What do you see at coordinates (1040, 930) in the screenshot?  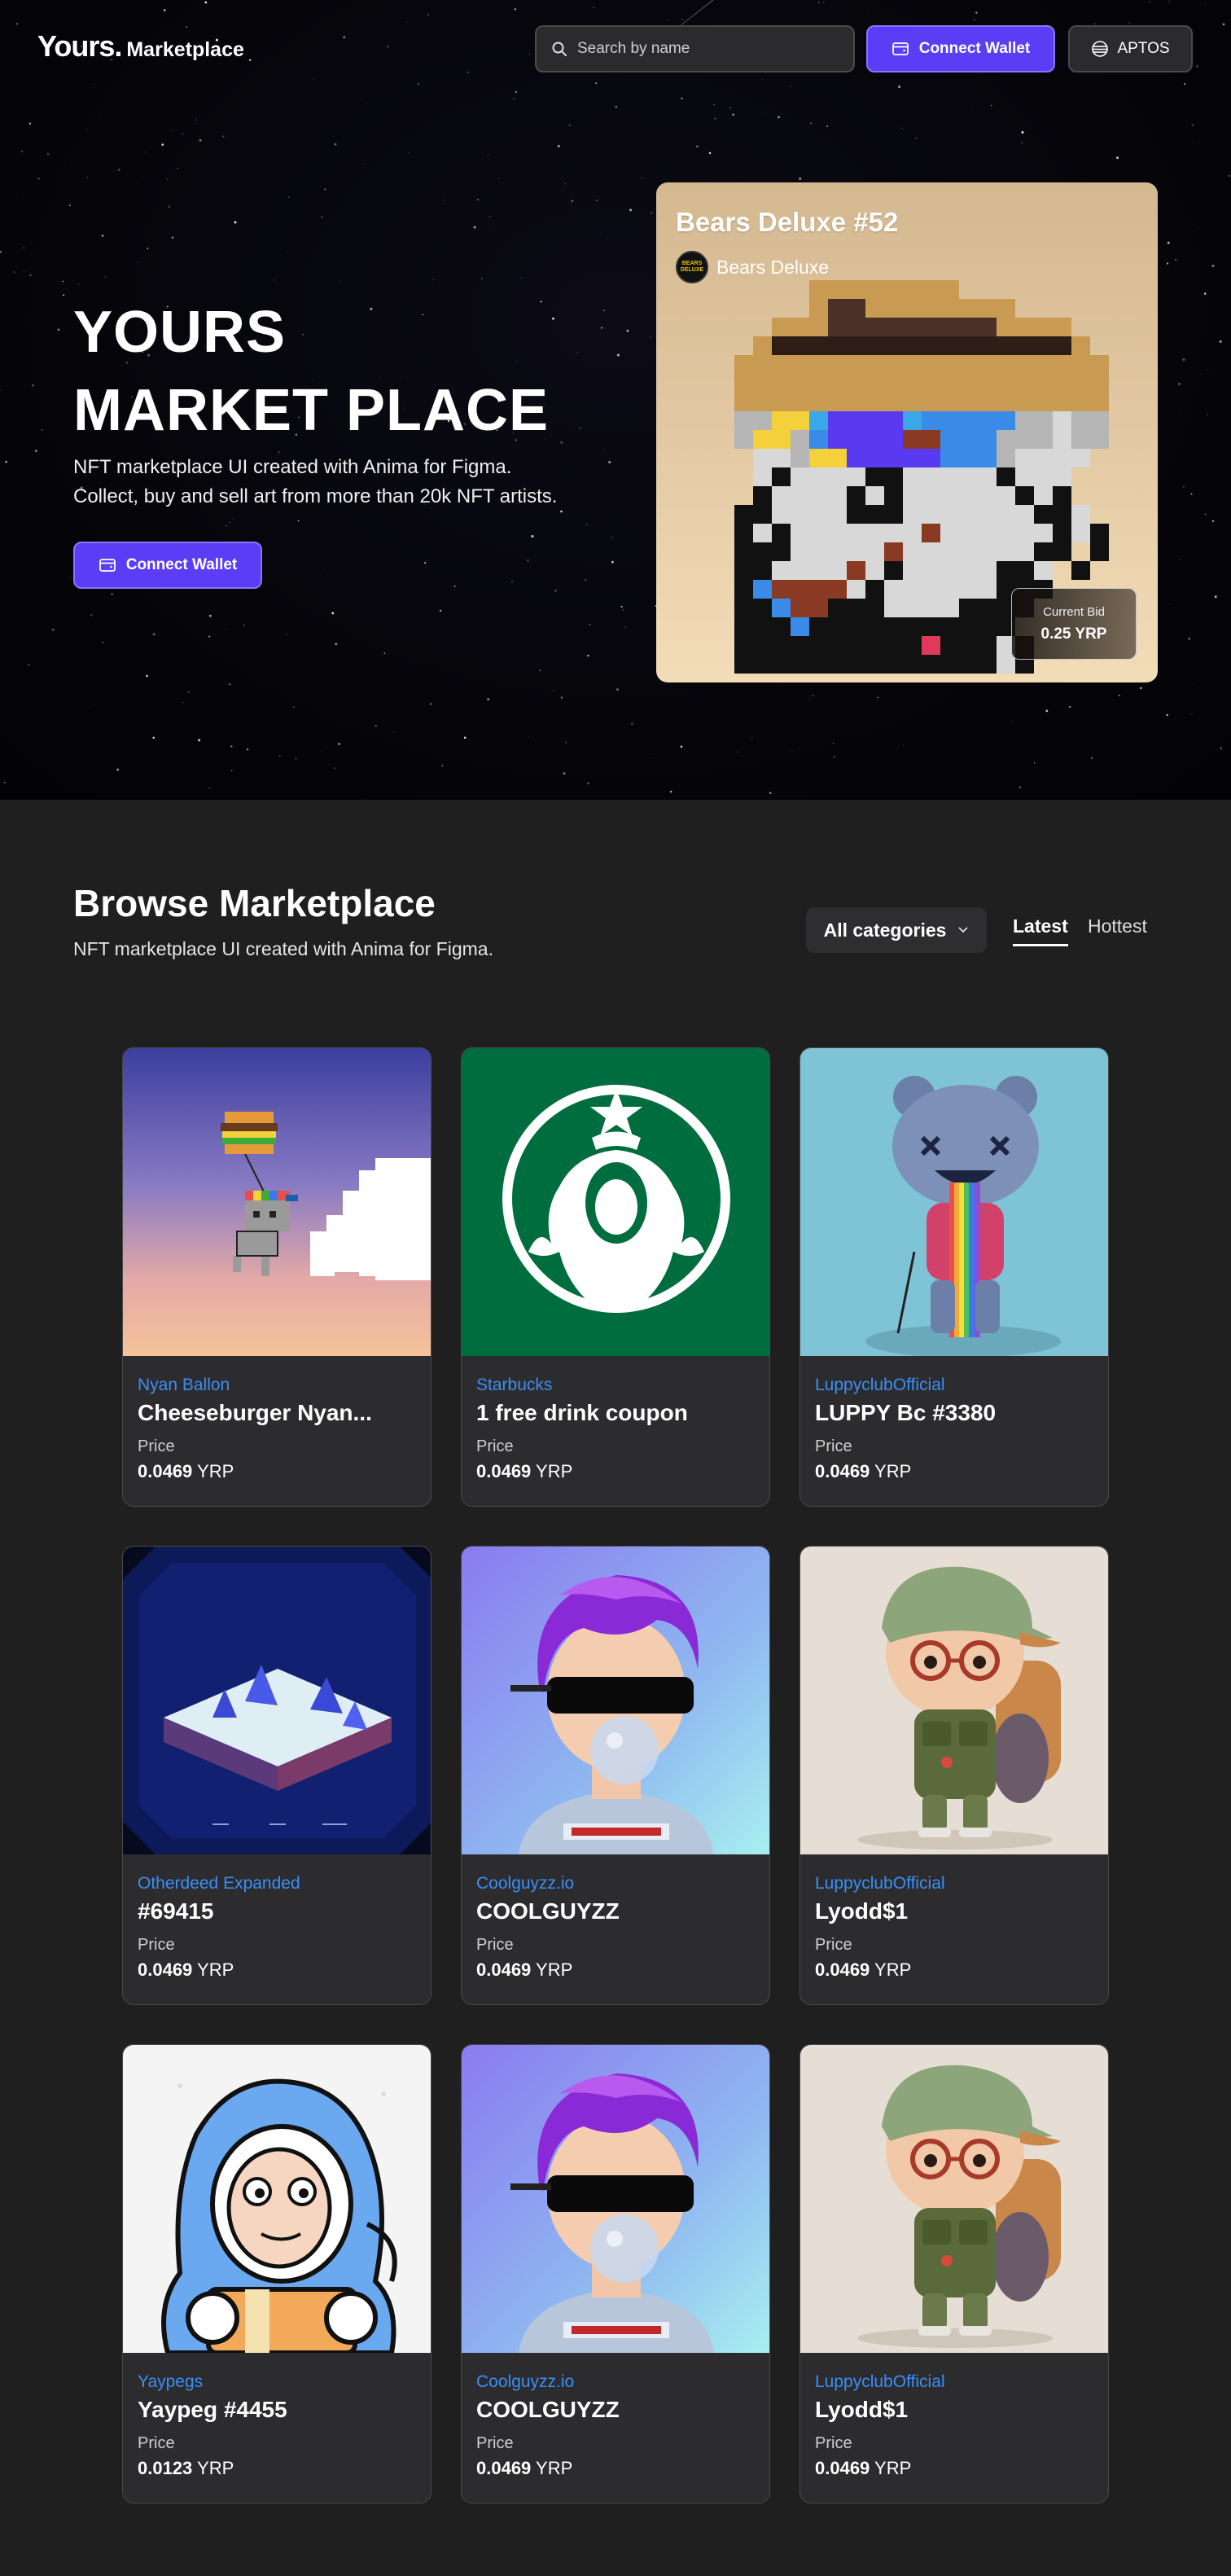 I see `tab-latest: Latest` at bounding box center [1040, 930].